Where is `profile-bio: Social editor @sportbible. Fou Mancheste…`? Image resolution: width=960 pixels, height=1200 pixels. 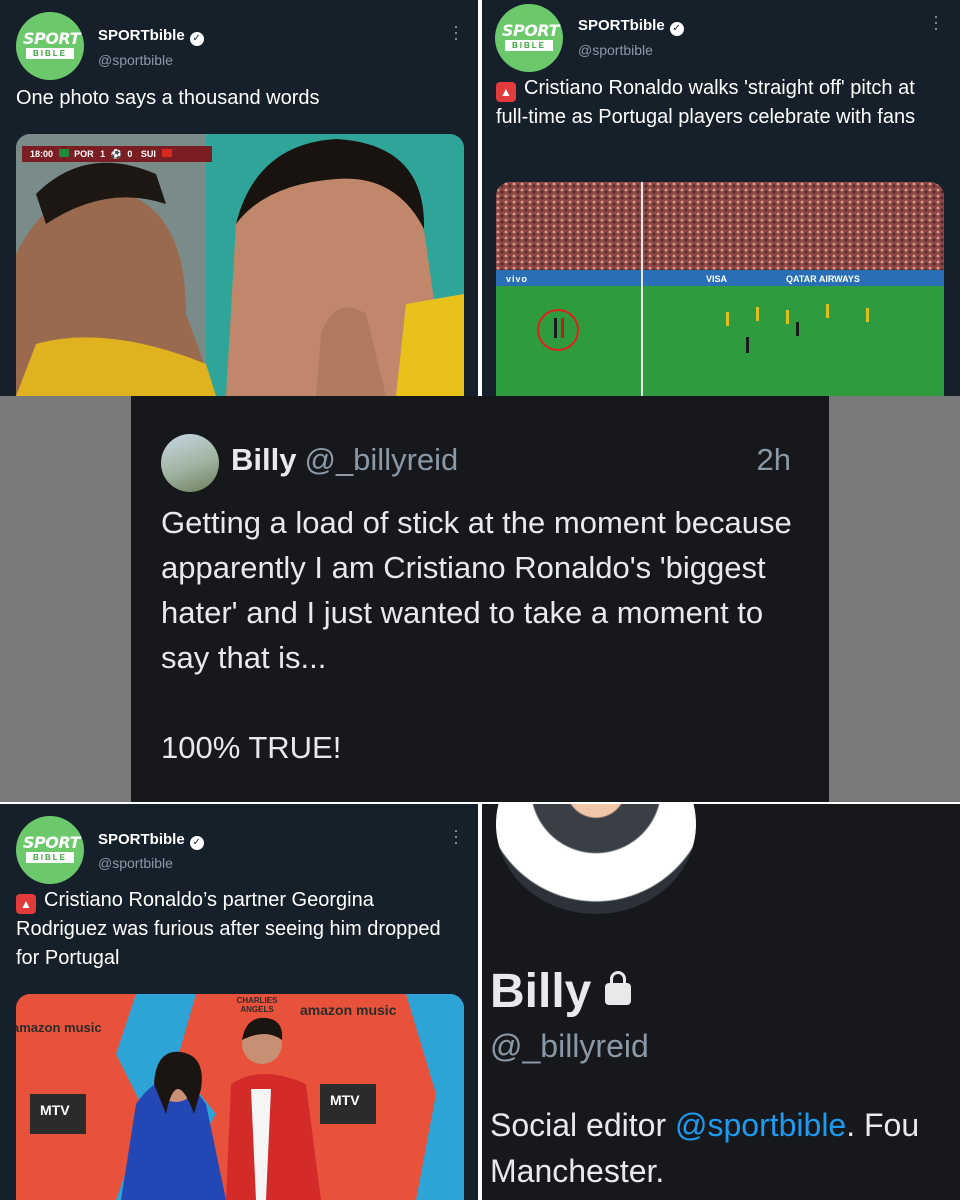 profile-bio: Social editor @sportbible. Fou Mancheste… is located at coordinates (705, 1148).